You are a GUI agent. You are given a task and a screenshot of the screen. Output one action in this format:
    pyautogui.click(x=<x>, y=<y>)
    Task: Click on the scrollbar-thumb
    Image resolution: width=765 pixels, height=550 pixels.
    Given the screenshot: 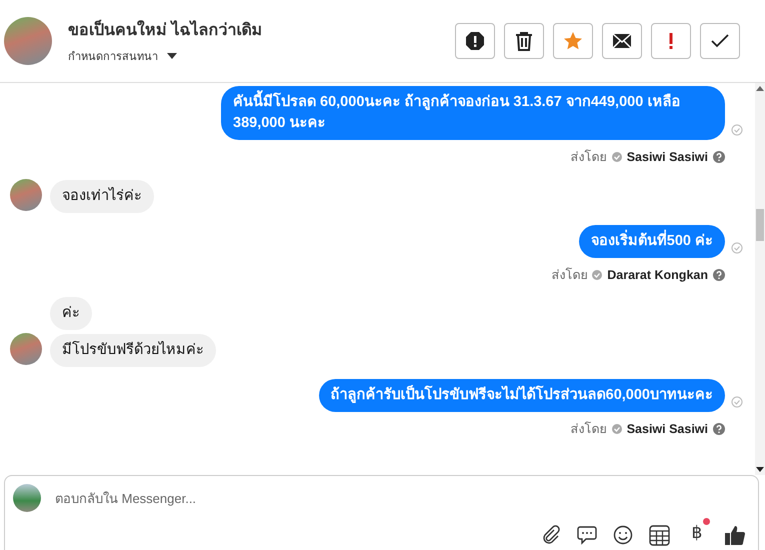 What is the action you would take?
    pyautogui.click(x=760, y=225)
    